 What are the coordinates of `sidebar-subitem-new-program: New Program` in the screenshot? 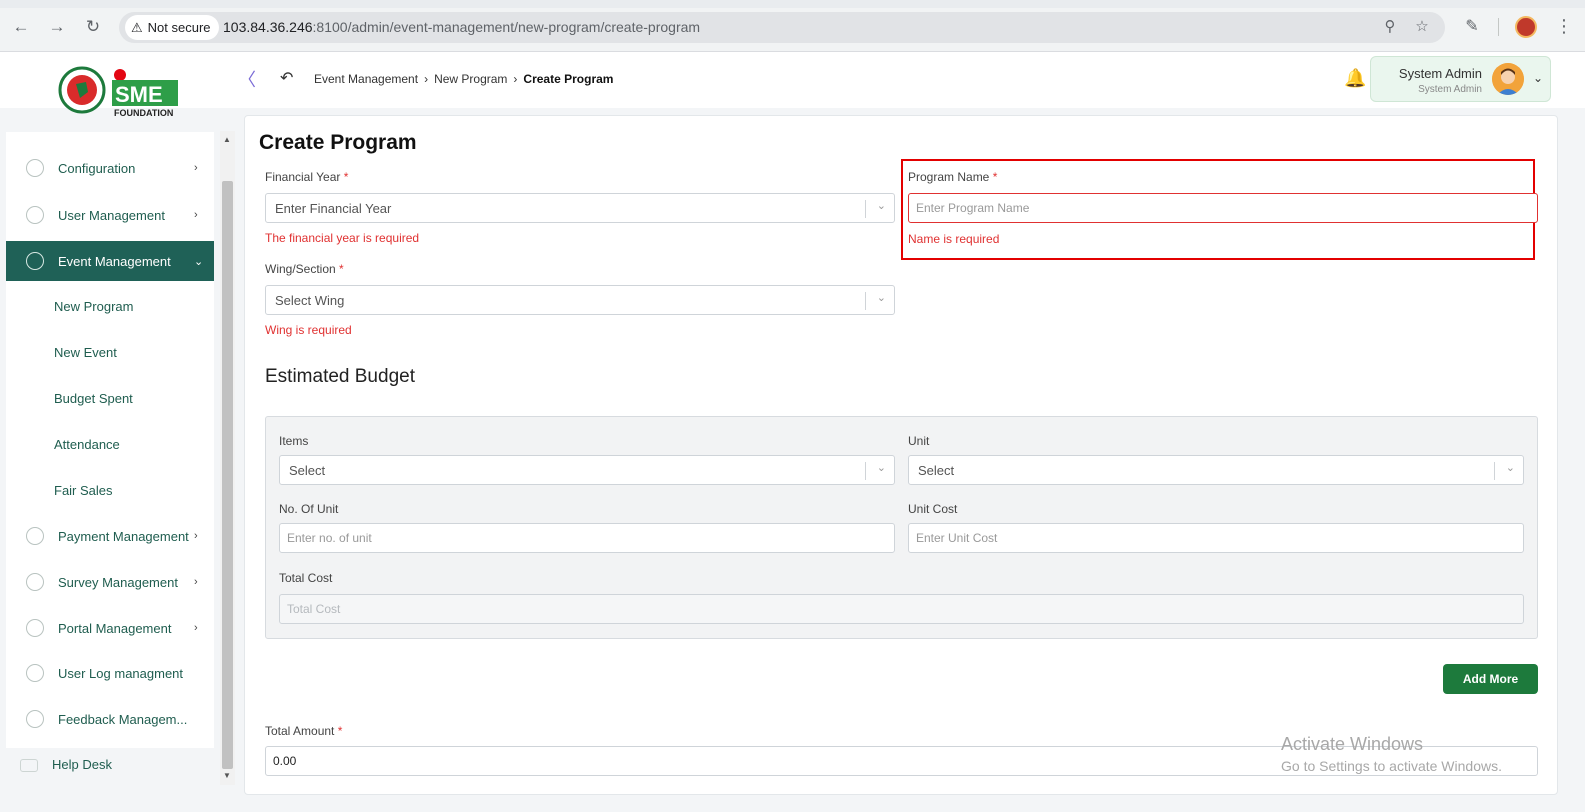 It's located at (93, 306).